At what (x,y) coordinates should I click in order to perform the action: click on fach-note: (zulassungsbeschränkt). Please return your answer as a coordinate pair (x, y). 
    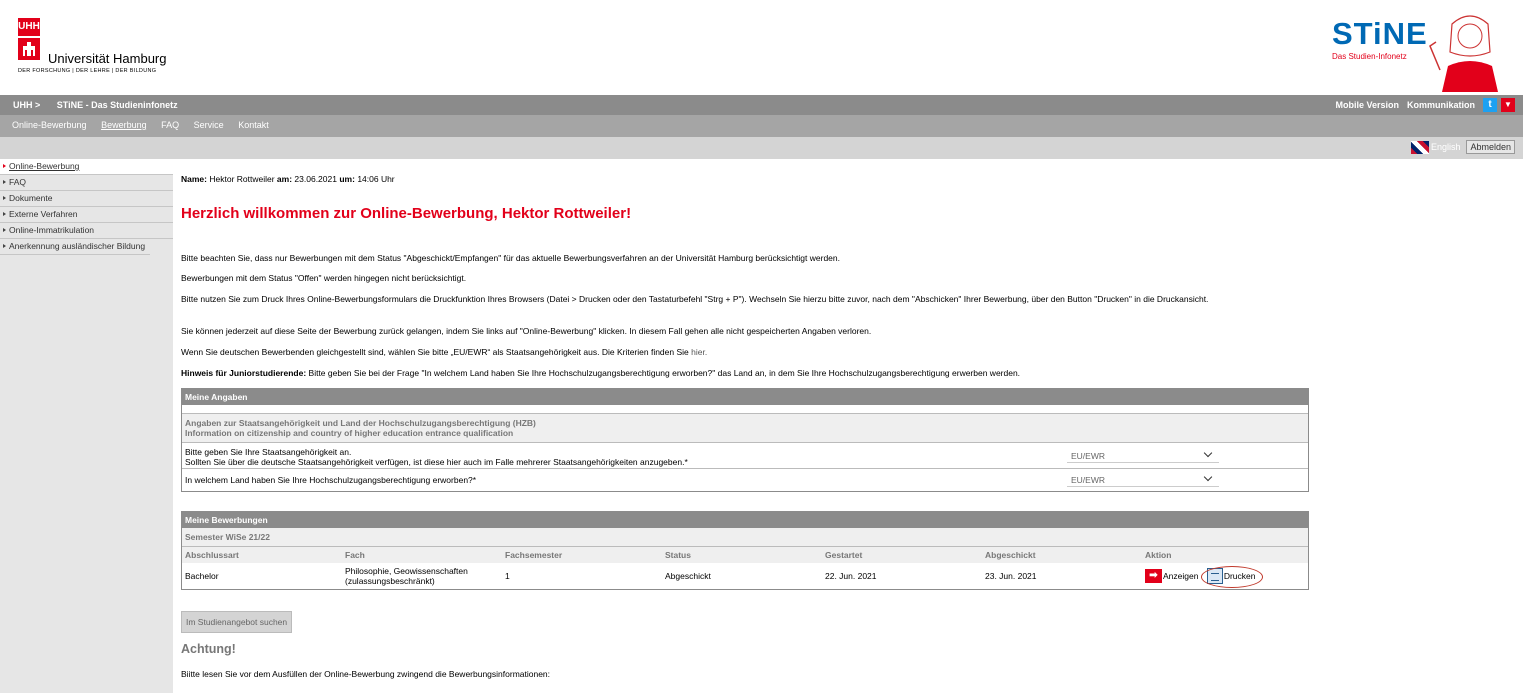
    Looking at the image, I should click on (390, 581).